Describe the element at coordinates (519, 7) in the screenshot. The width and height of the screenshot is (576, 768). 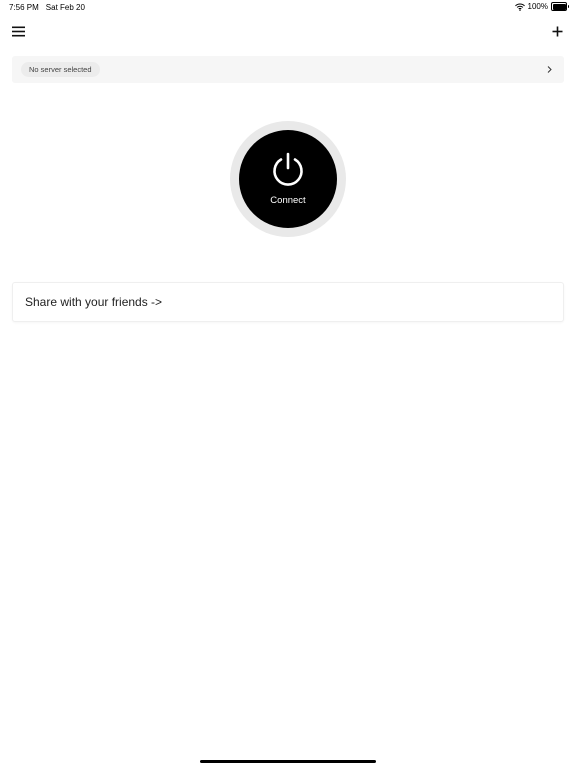
I see `wifi-icon` at that location.